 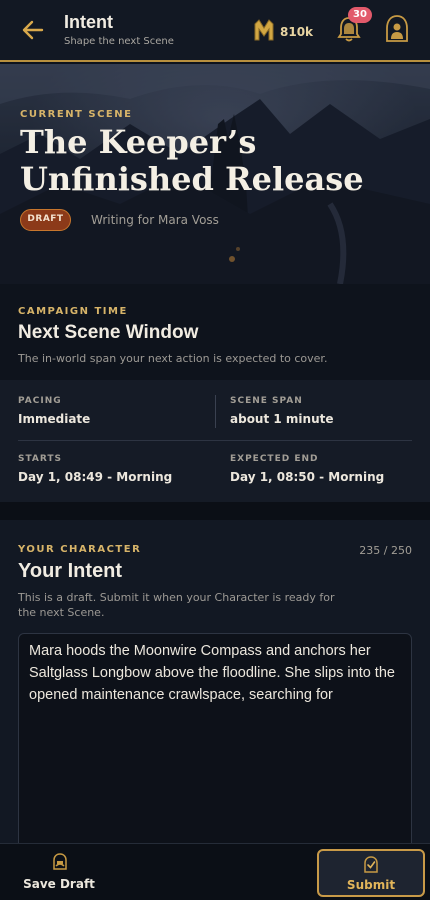 What do you see at coordinates (385, 550) in the screenshot?
I see `character-counter: 235 / 250` at bounding box center [385, 550].